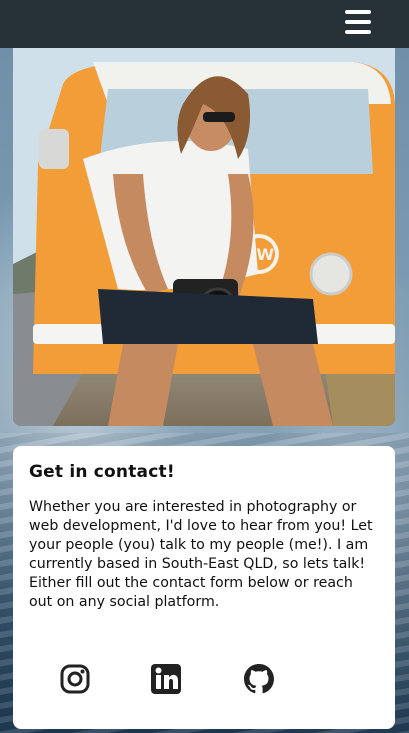  What do you see at coordinates (204, 24) in the screenshot?
I see `top-navbar` at bounding box center [204, 24].